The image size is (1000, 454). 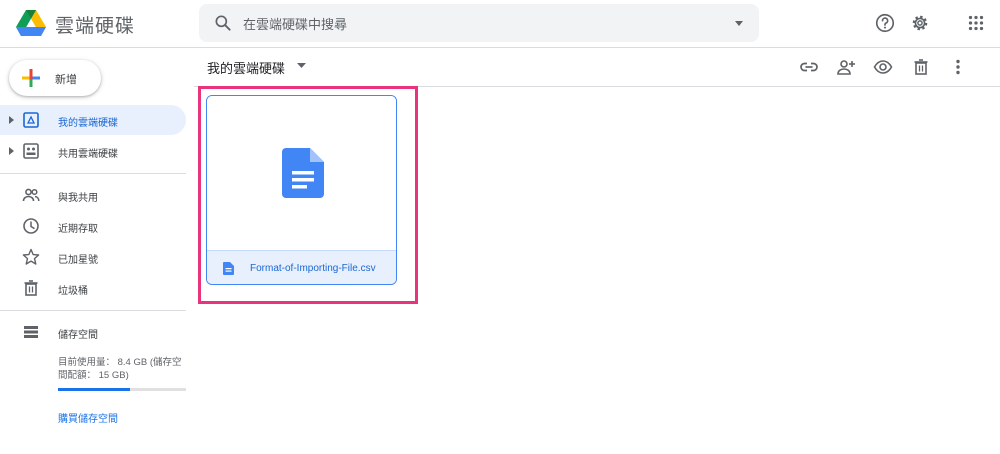 I want to click on sidebar-item-label: 我的雲端硬碟, so click(x=88, y=123).